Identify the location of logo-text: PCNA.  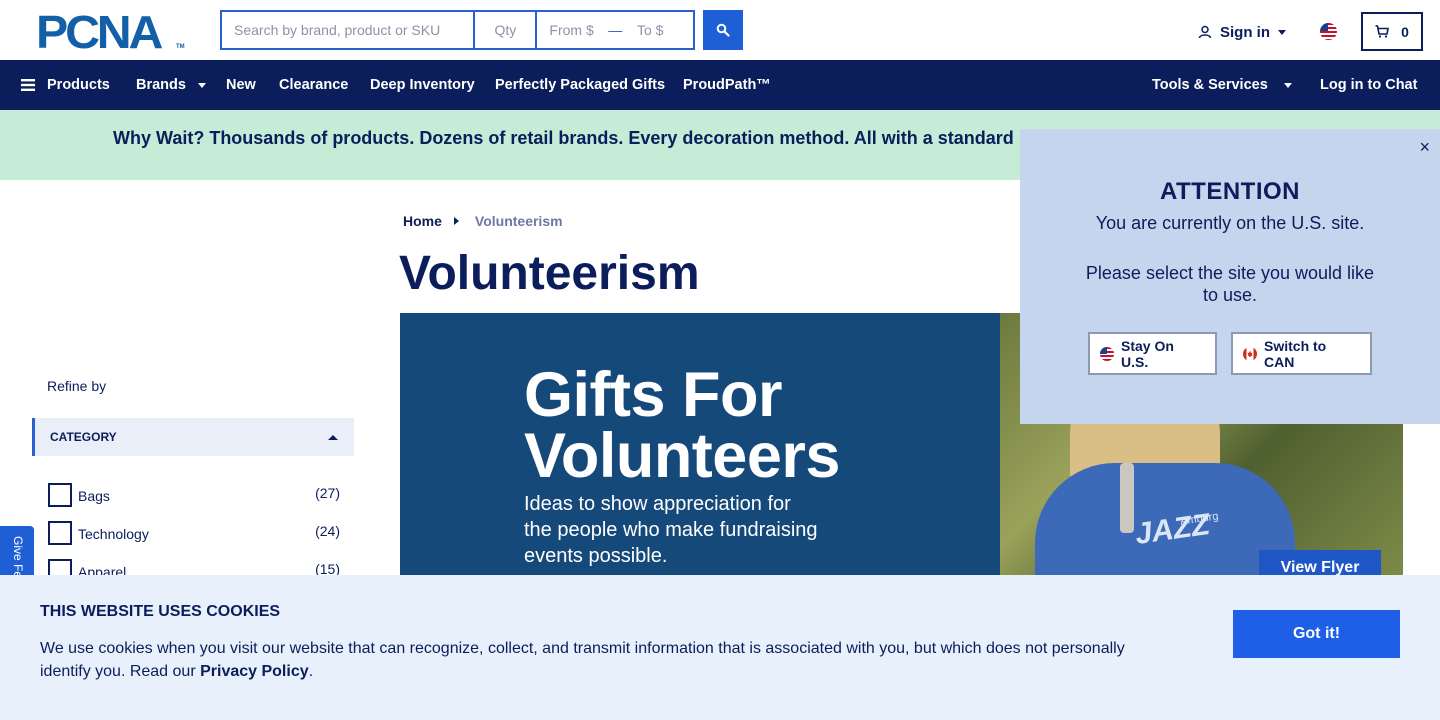
(99, 32).